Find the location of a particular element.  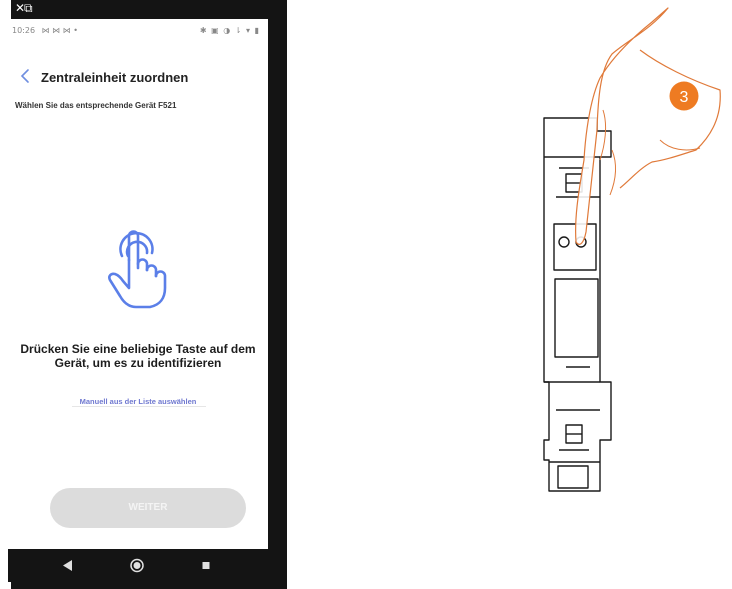

recents-square-icon is located at coordinates (206, 565).